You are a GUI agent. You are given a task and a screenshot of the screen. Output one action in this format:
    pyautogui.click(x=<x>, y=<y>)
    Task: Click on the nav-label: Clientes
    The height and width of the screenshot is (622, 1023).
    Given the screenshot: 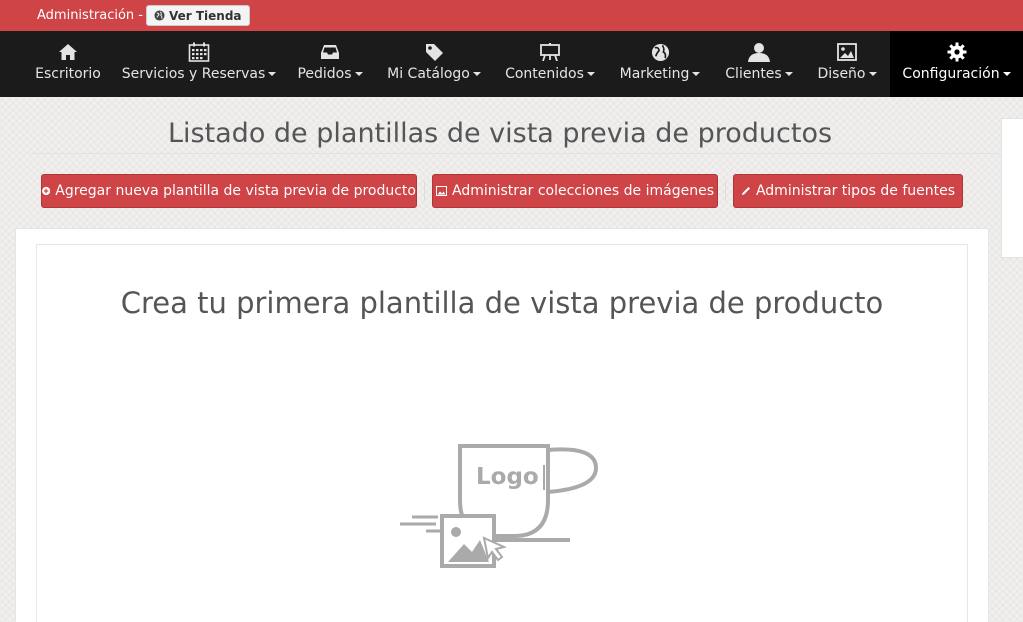 What is the action you would take?
    pyautogui.click(x=753, y=74)
    